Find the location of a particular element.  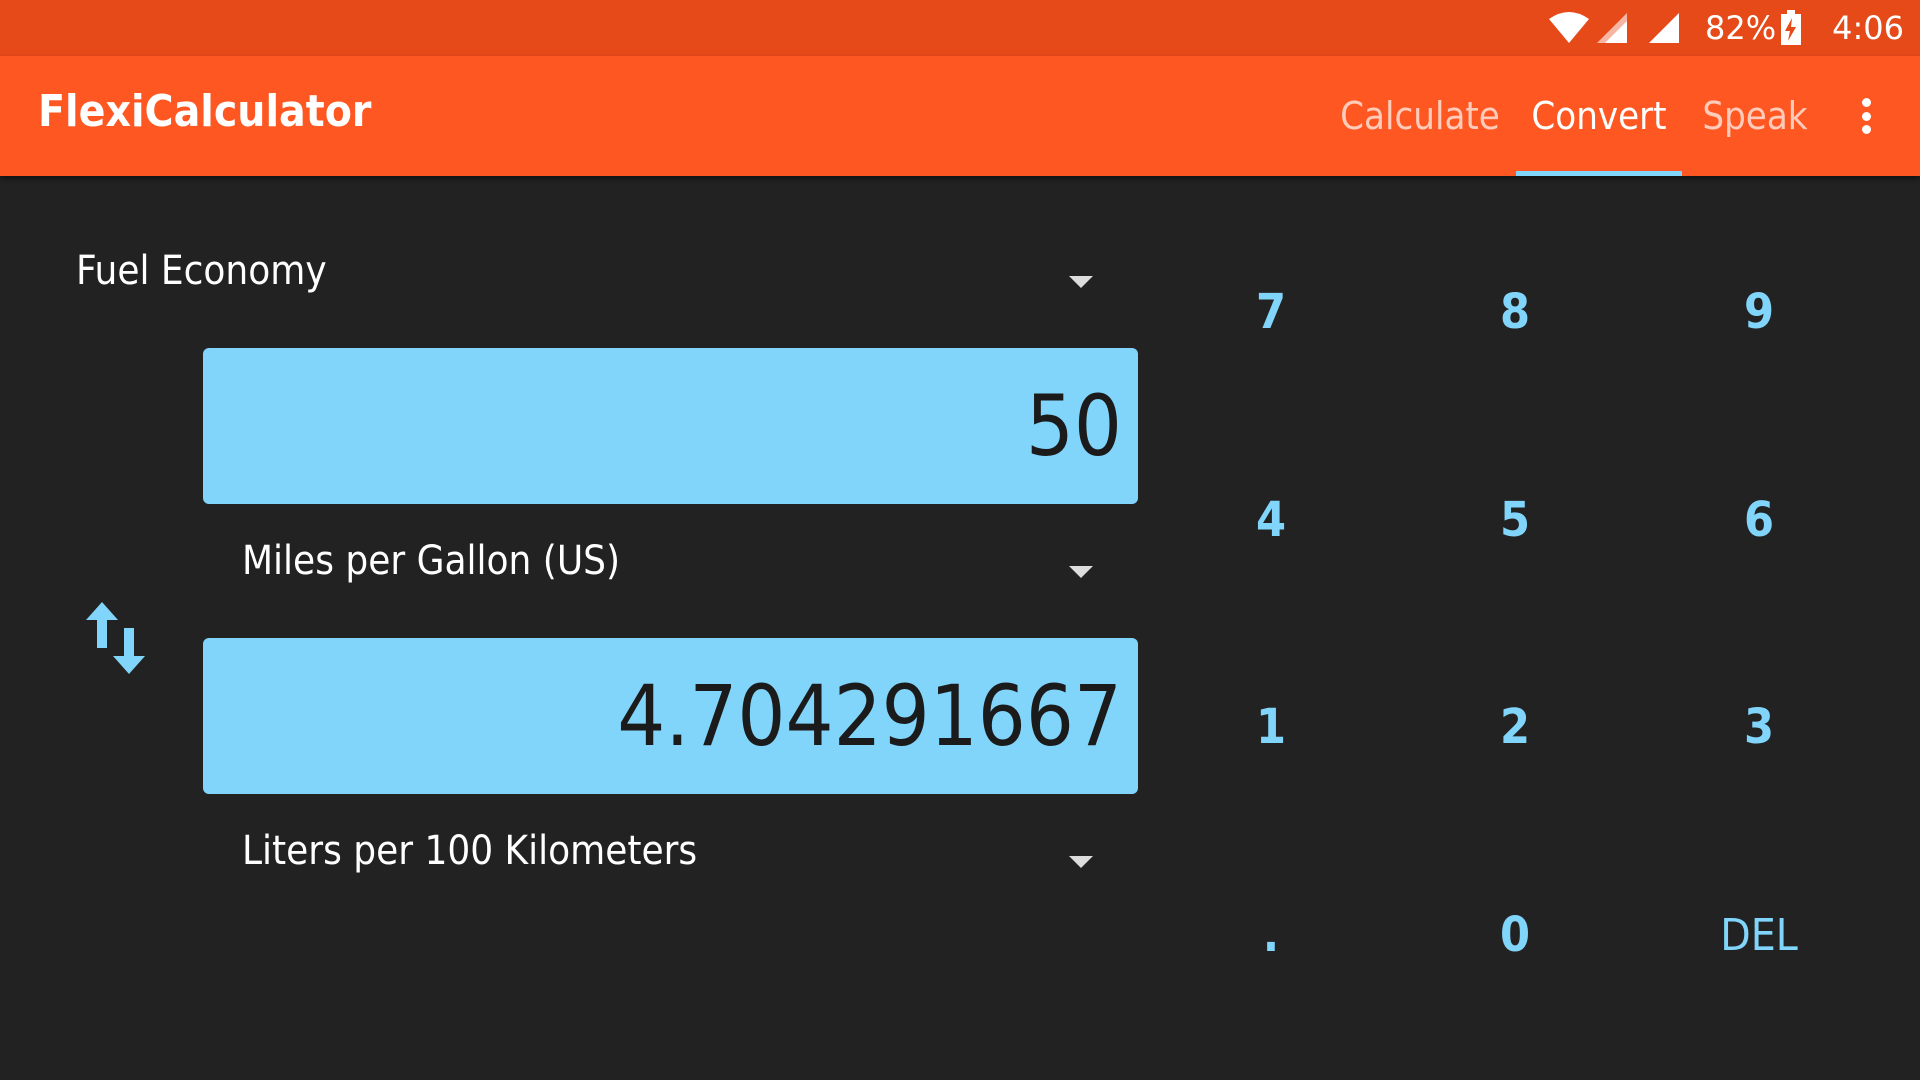

tab-label: Speak is located at coordinates (1755, 116).